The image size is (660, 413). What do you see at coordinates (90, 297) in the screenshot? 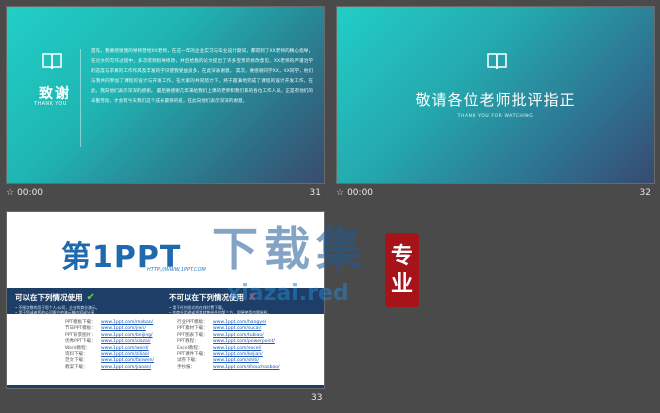
I see `check-icon: ✔` at bounding box center [90, 297].